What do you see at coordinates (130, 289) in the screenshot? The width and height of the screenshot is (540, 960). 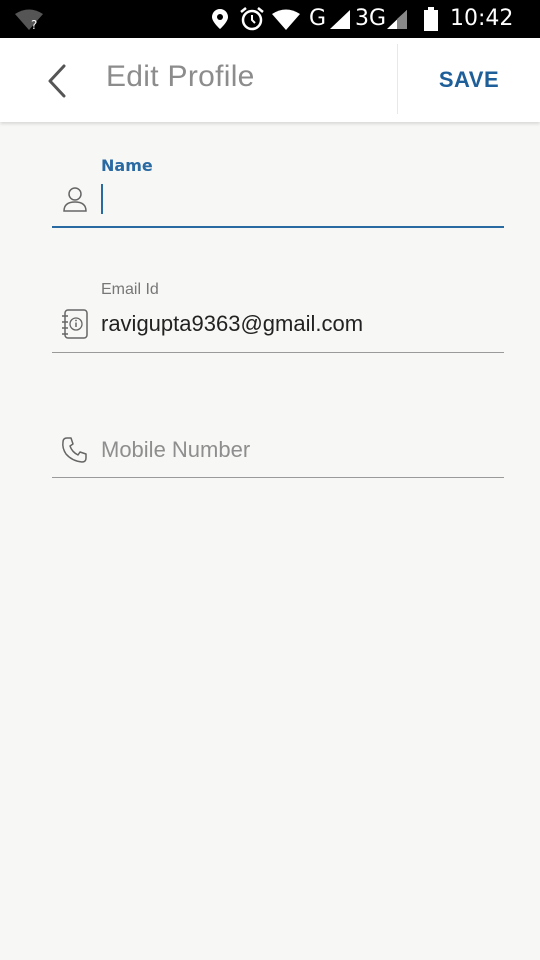 I see `email-label: Email Id` at bounding box center [130, 289].